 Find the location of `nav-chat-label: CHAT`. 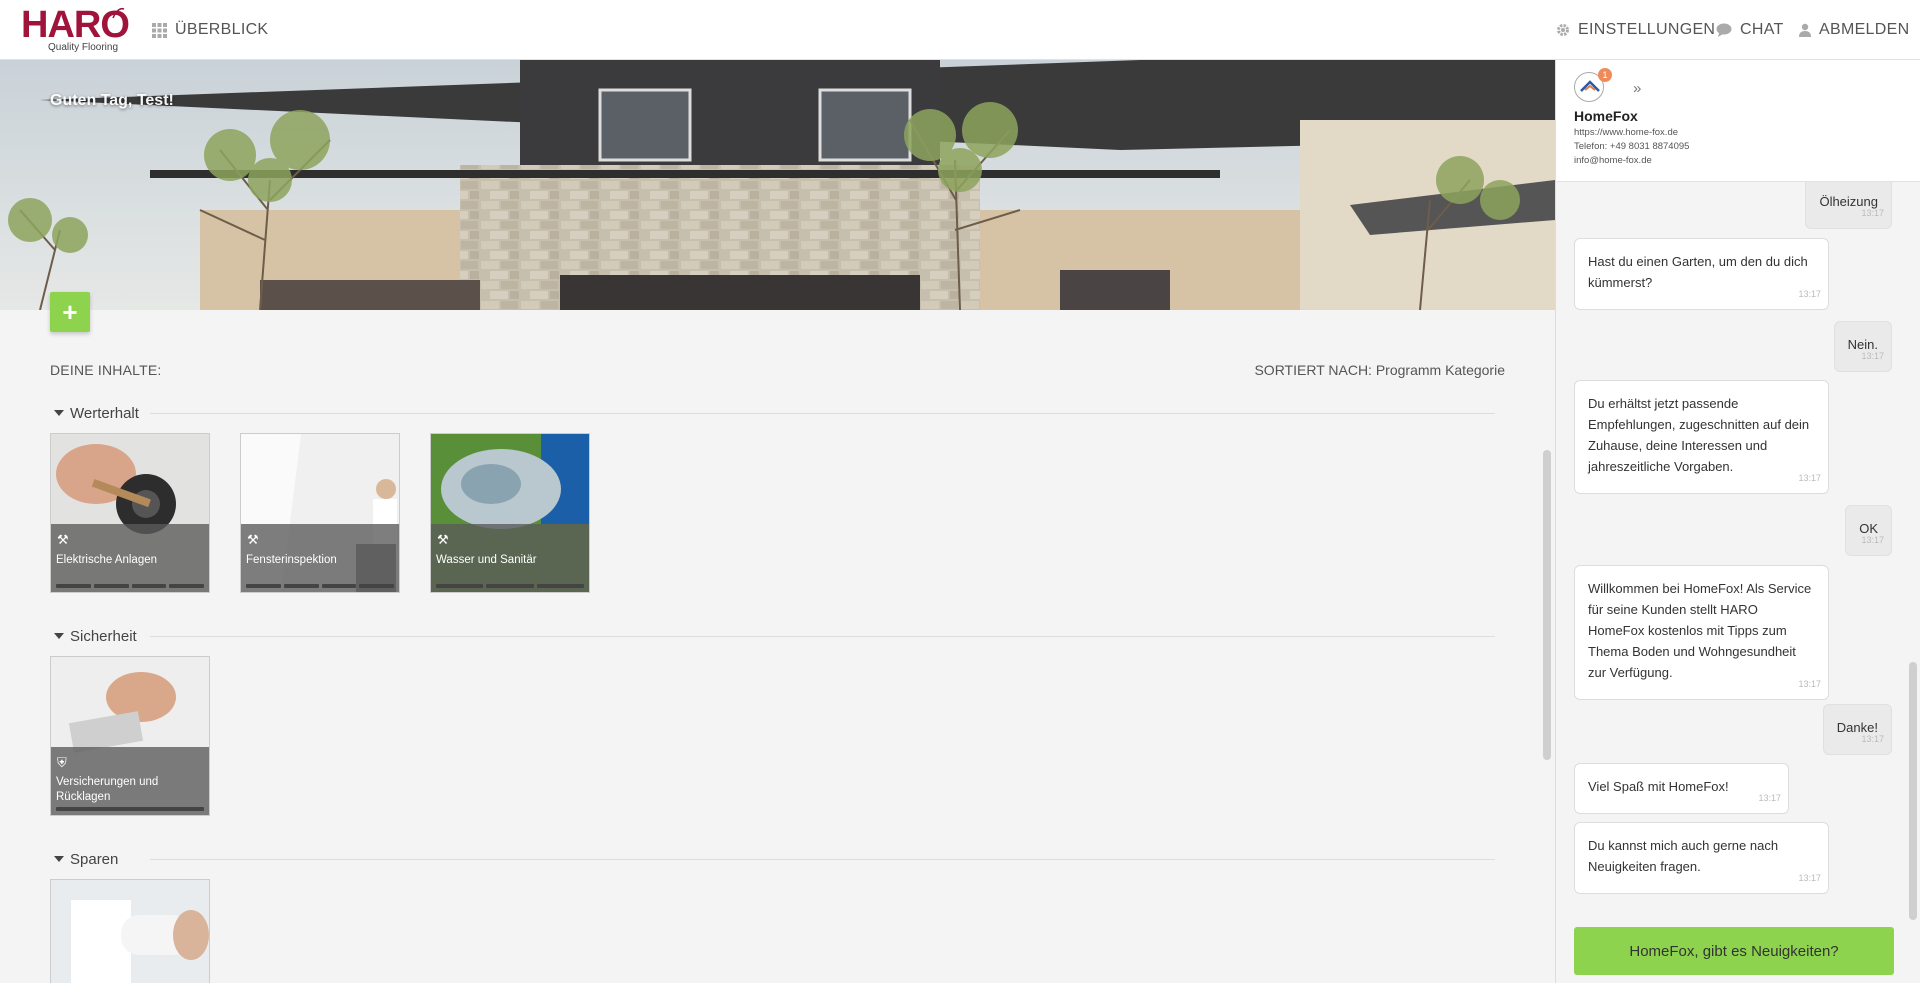

nav-chat-label: CHAT is located at coordinates (1762, 29).